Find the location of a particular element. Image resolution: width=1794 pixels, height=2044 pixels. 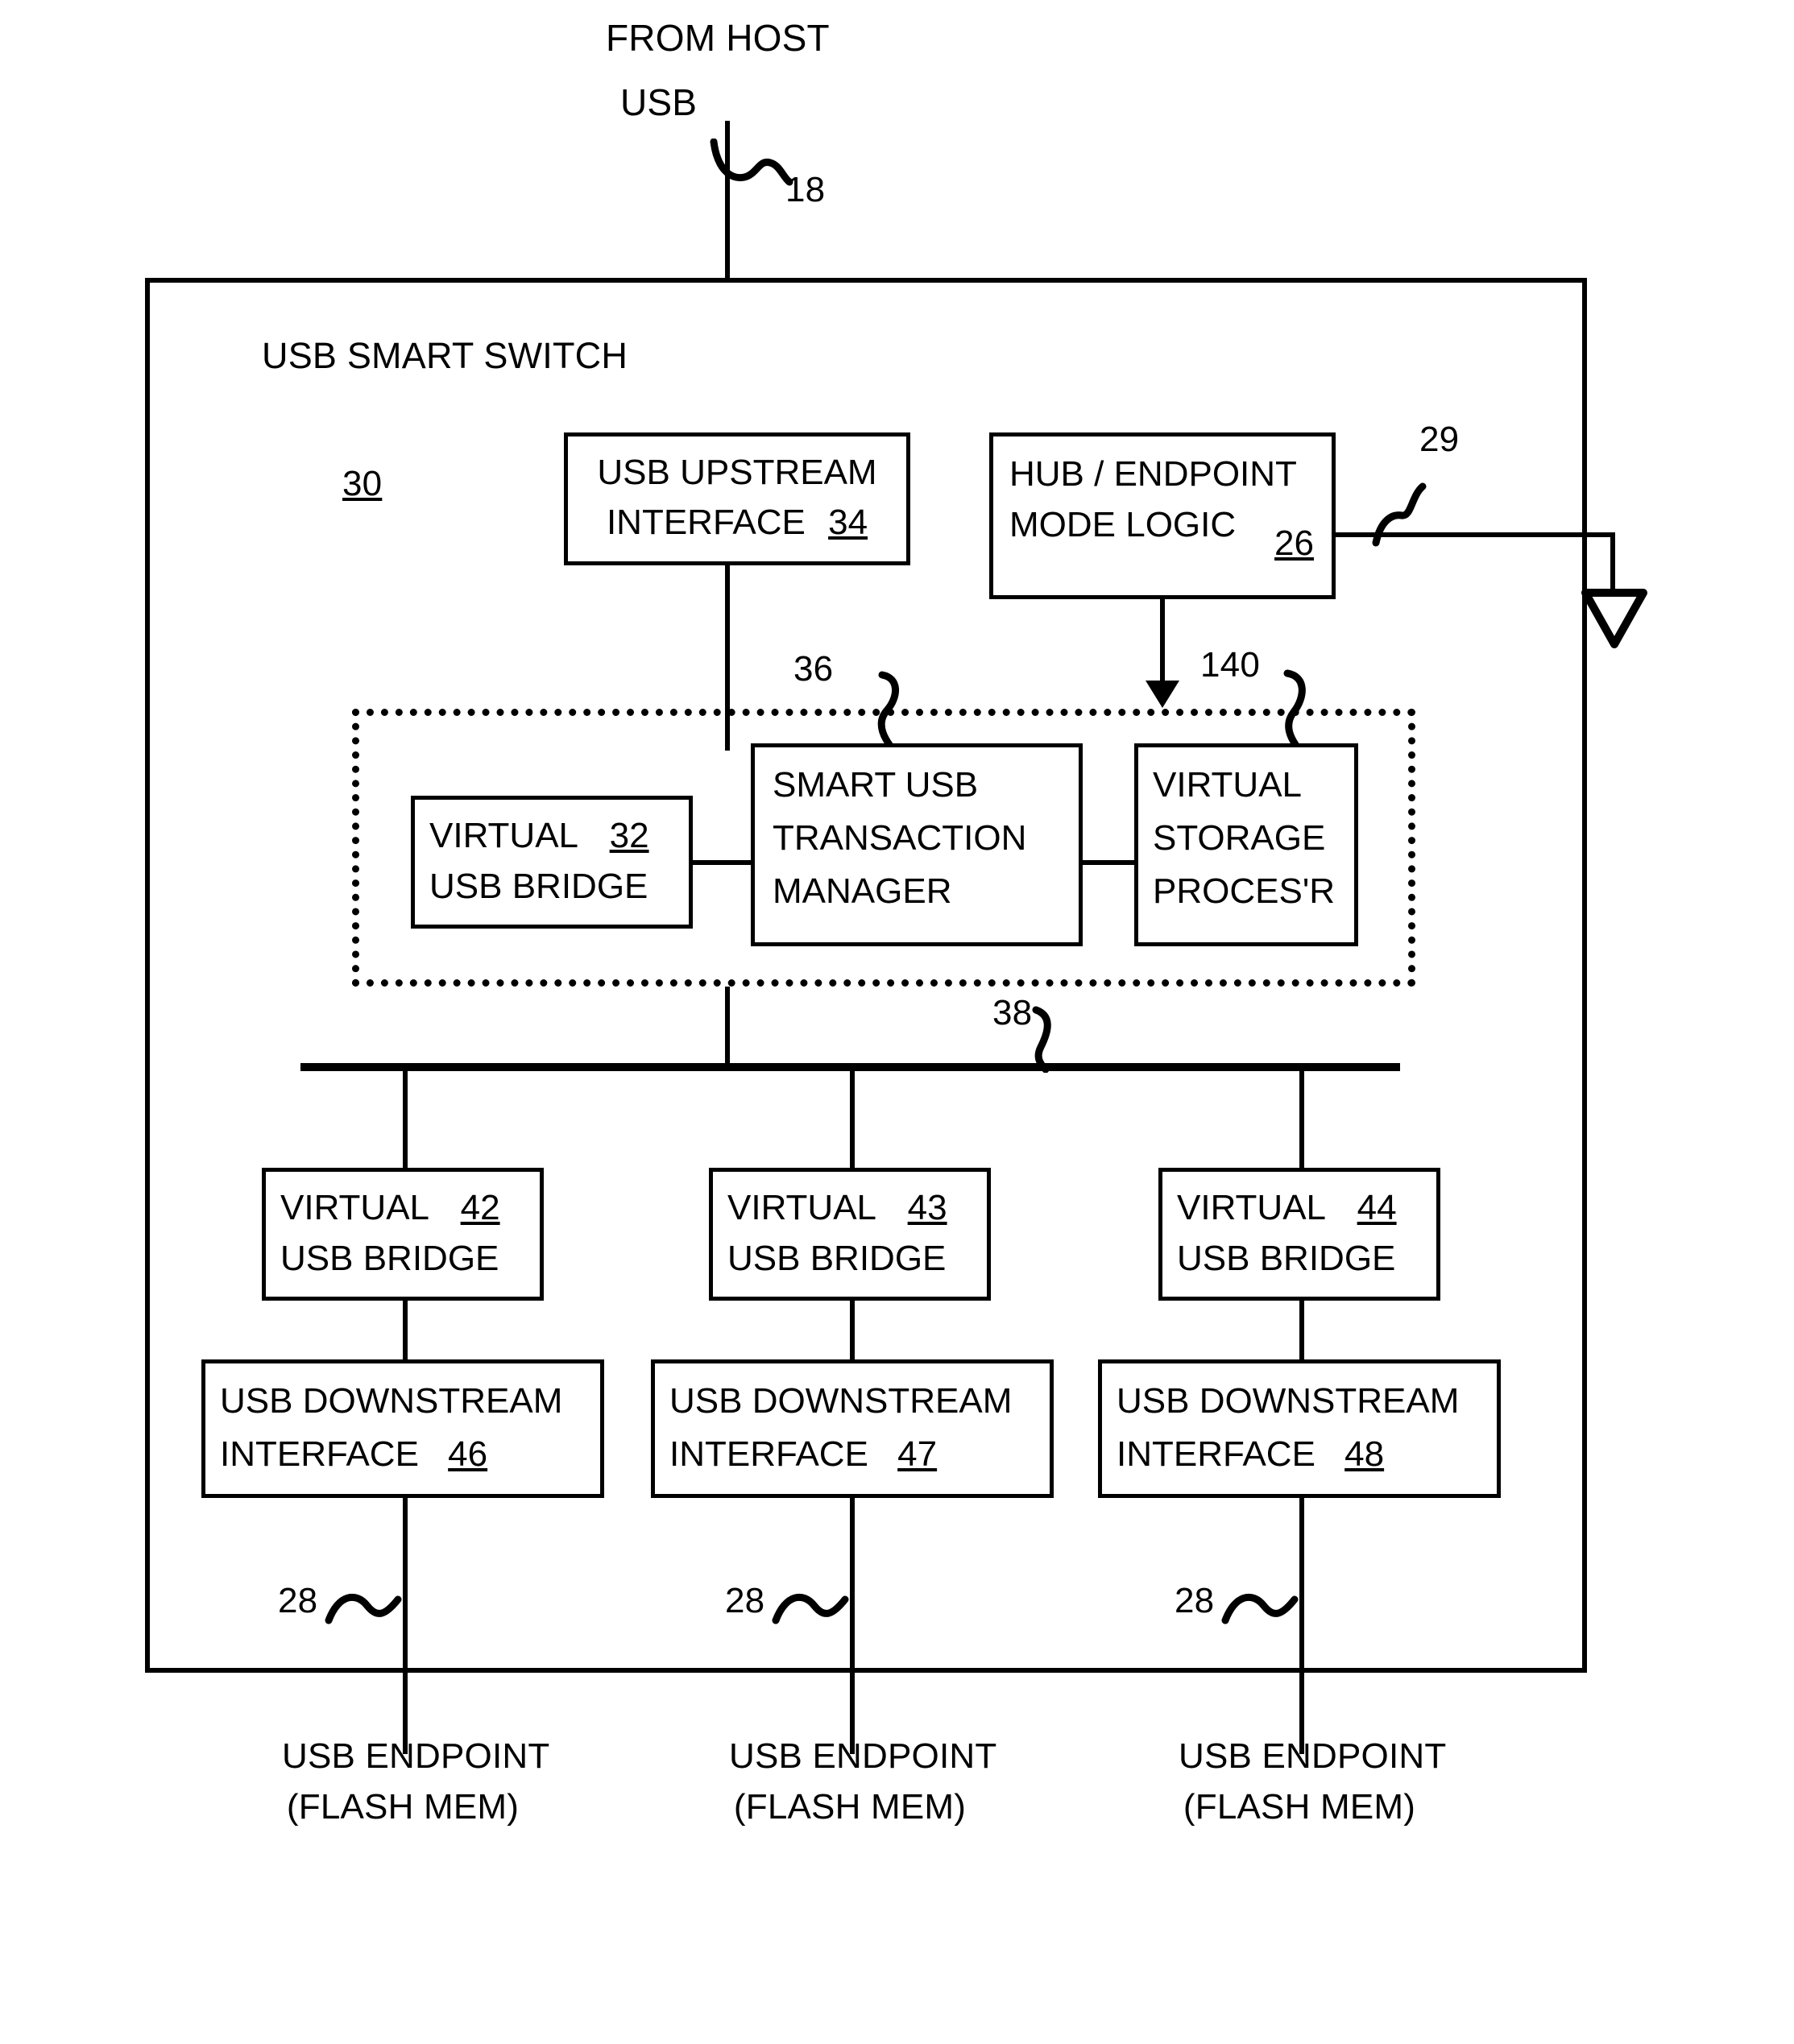

bridge32-line1: VIRTUAL is located at coordinates (504, 835).